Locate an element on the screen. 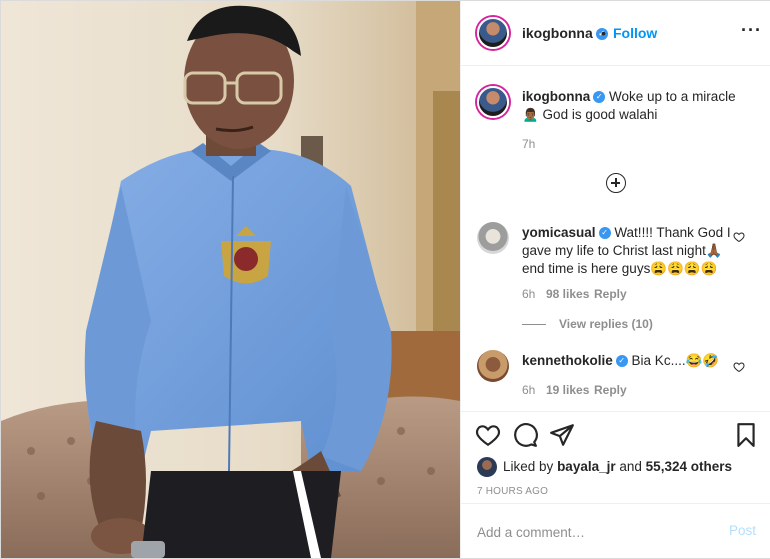 The width and height of the screenshot is (770, 559). caption-avatar is located at coordinates (493, 102).